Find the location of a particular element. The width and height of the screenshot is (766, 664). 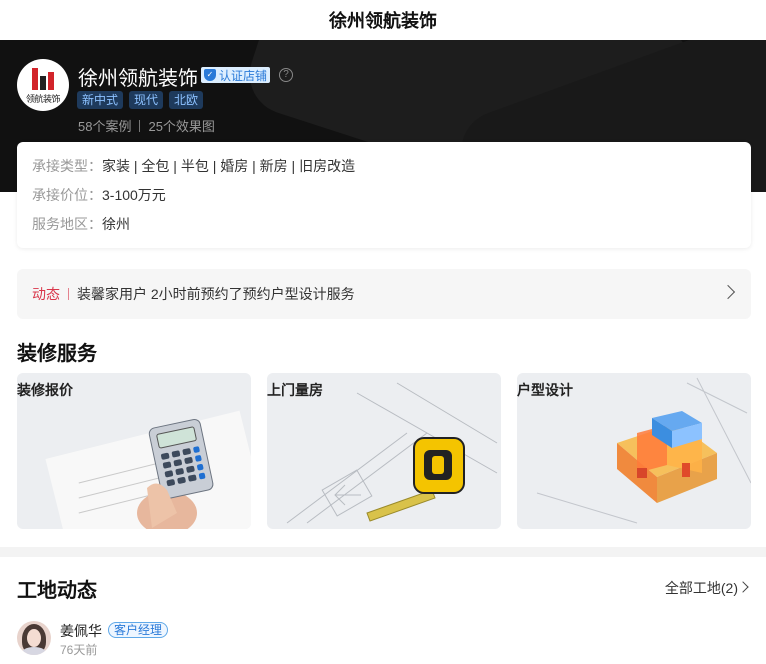

service-card-measure: 上门量房 is located at coordinates (384, 451).